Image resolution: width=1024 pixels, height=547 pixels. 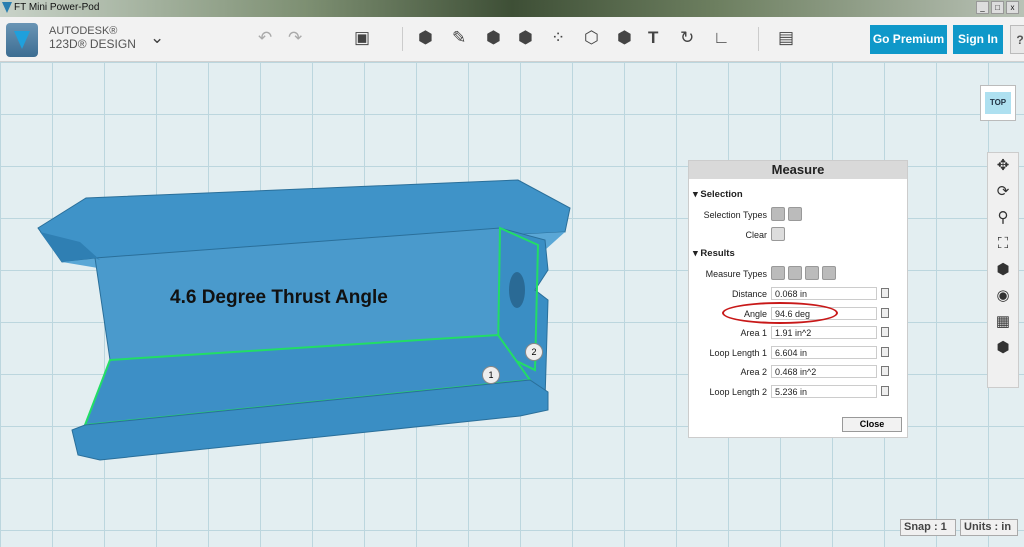 I want to click on volume-type-button, so click(x=829, y=273).